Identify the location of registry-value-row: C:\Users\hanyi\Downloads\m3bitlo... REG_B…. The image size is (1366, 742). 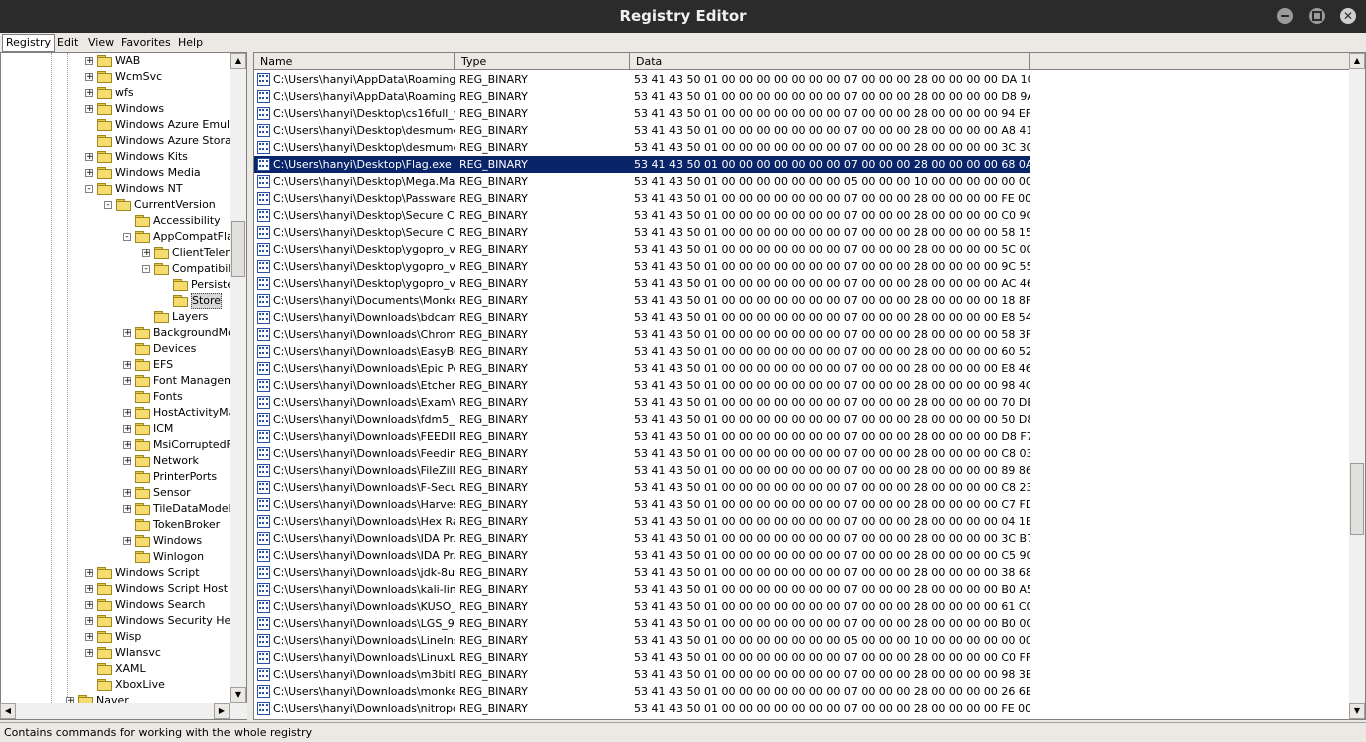
(642, 674).